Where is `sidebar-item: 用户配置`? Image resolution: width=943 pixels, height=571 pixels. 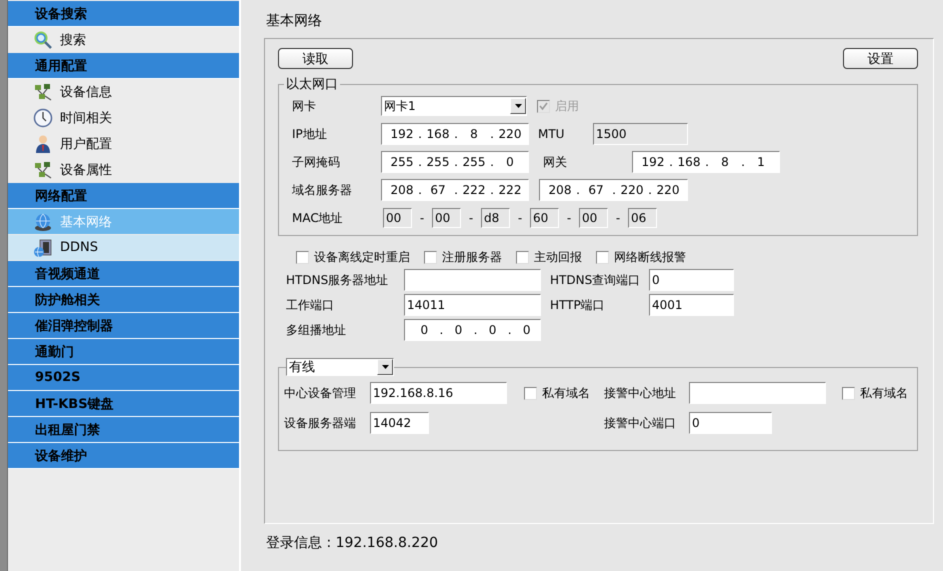
sidebar-item: 用户配置 is located at coordinates (123, 144).